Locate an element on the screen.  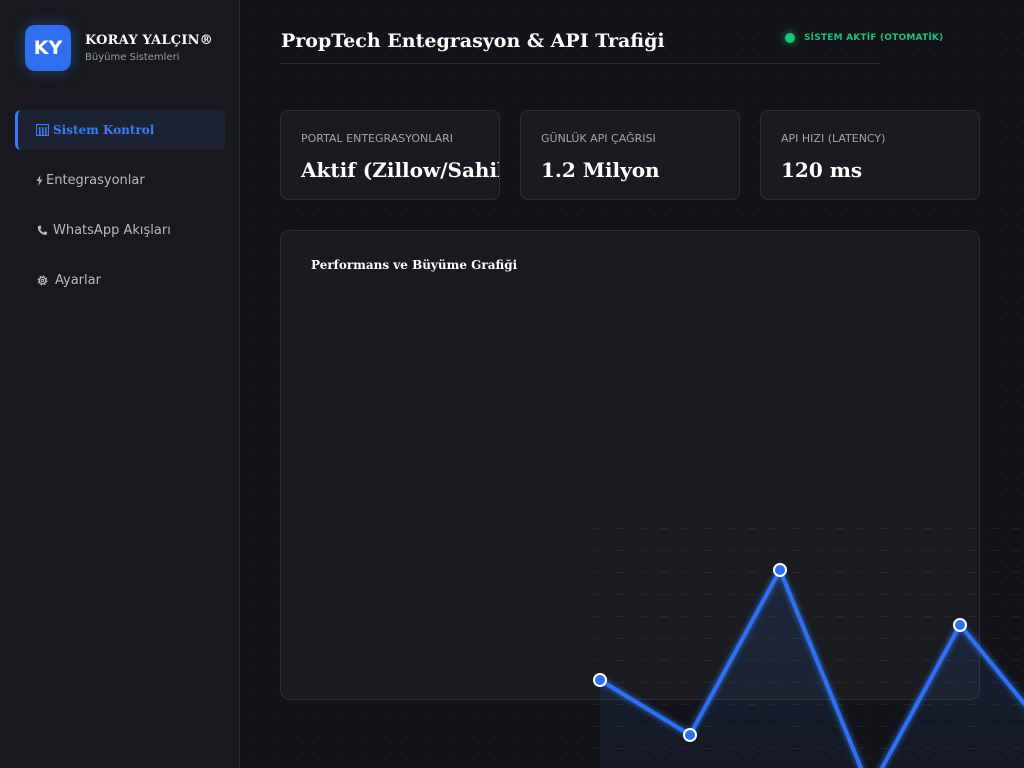
brand-subtitle: Büyüme Sistemleri is located at coordinates (132, 57).